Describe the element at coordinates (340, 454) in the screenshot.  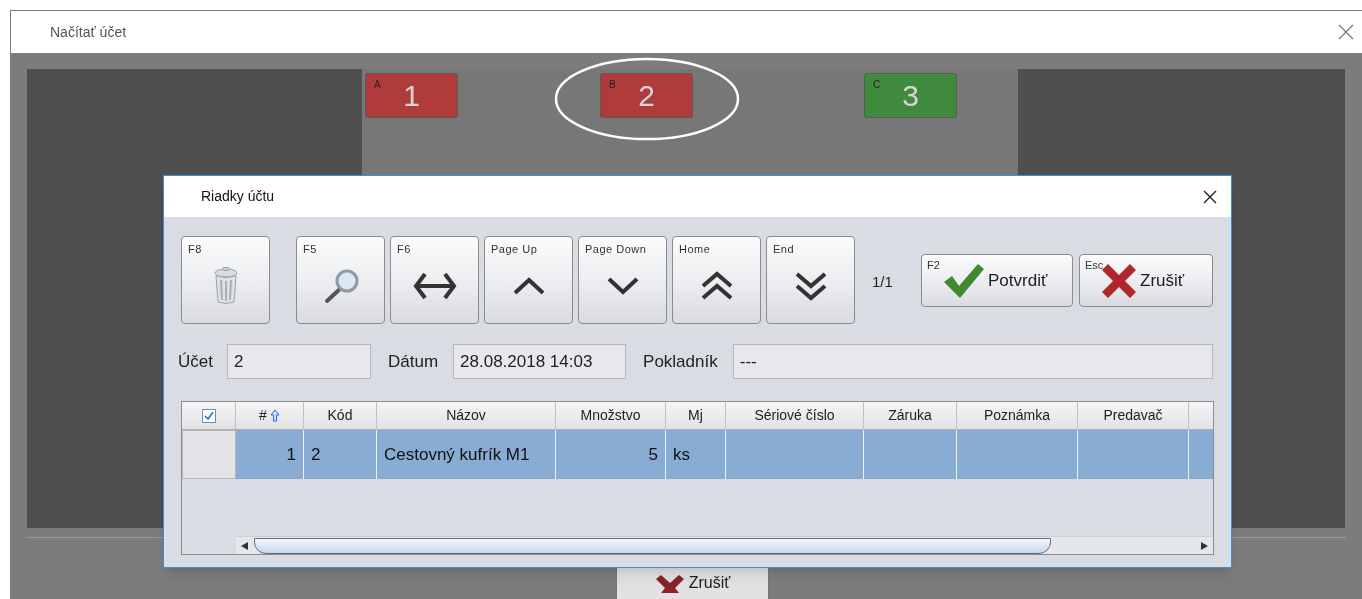
I see `table-cell: 2` at that location.